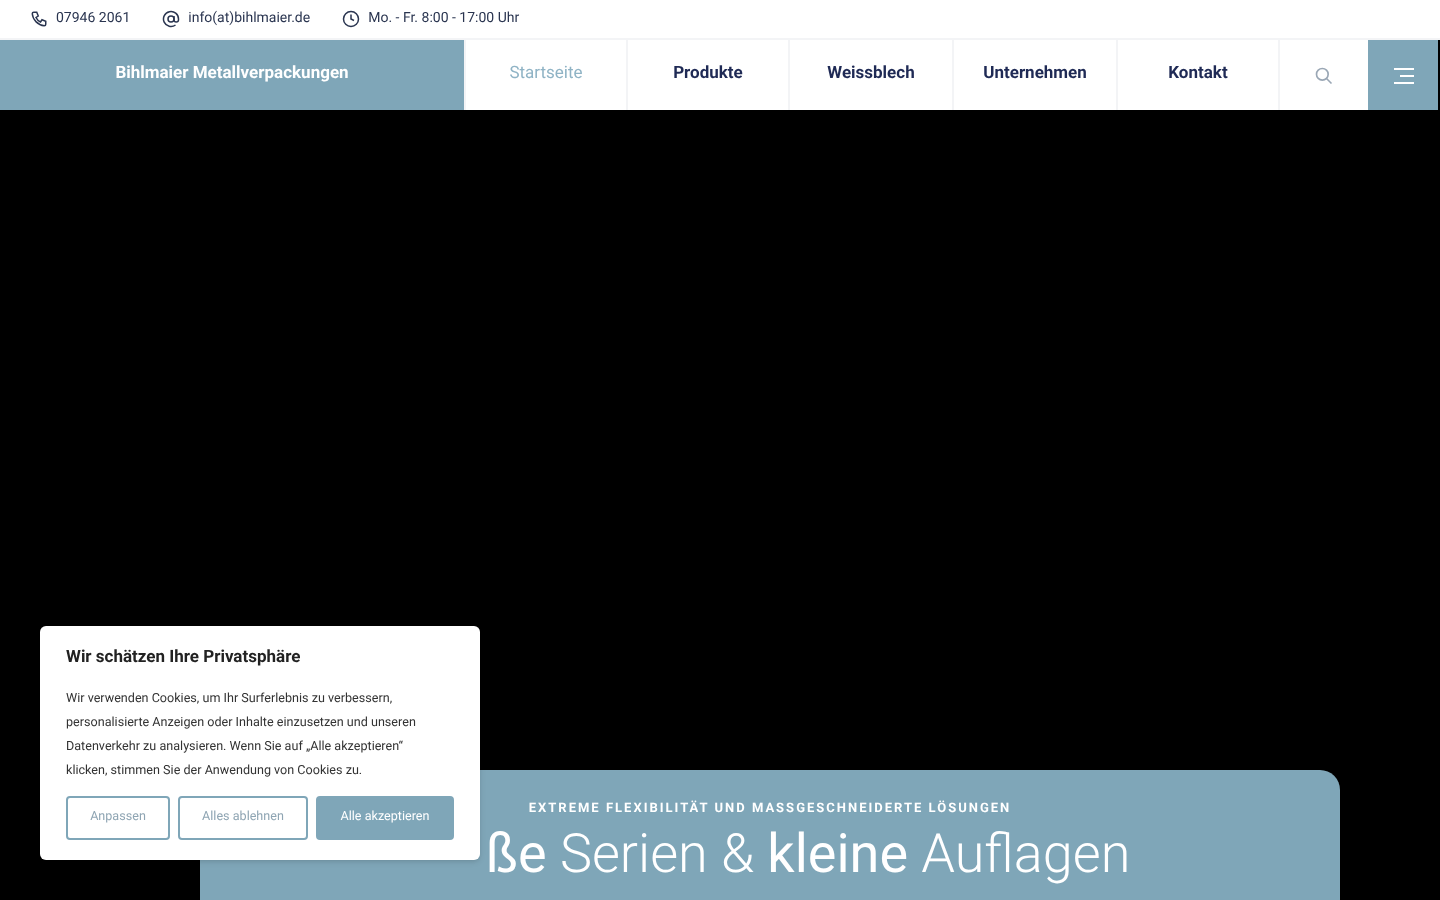  I want to click on menu-button, so click(1403, 75).